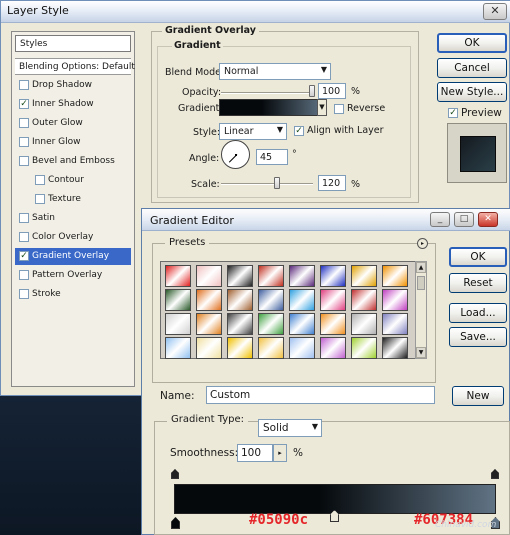 The height and width of the screenshot is (535, 510). I want to click on style-item: Stroke, so click(73, 294).